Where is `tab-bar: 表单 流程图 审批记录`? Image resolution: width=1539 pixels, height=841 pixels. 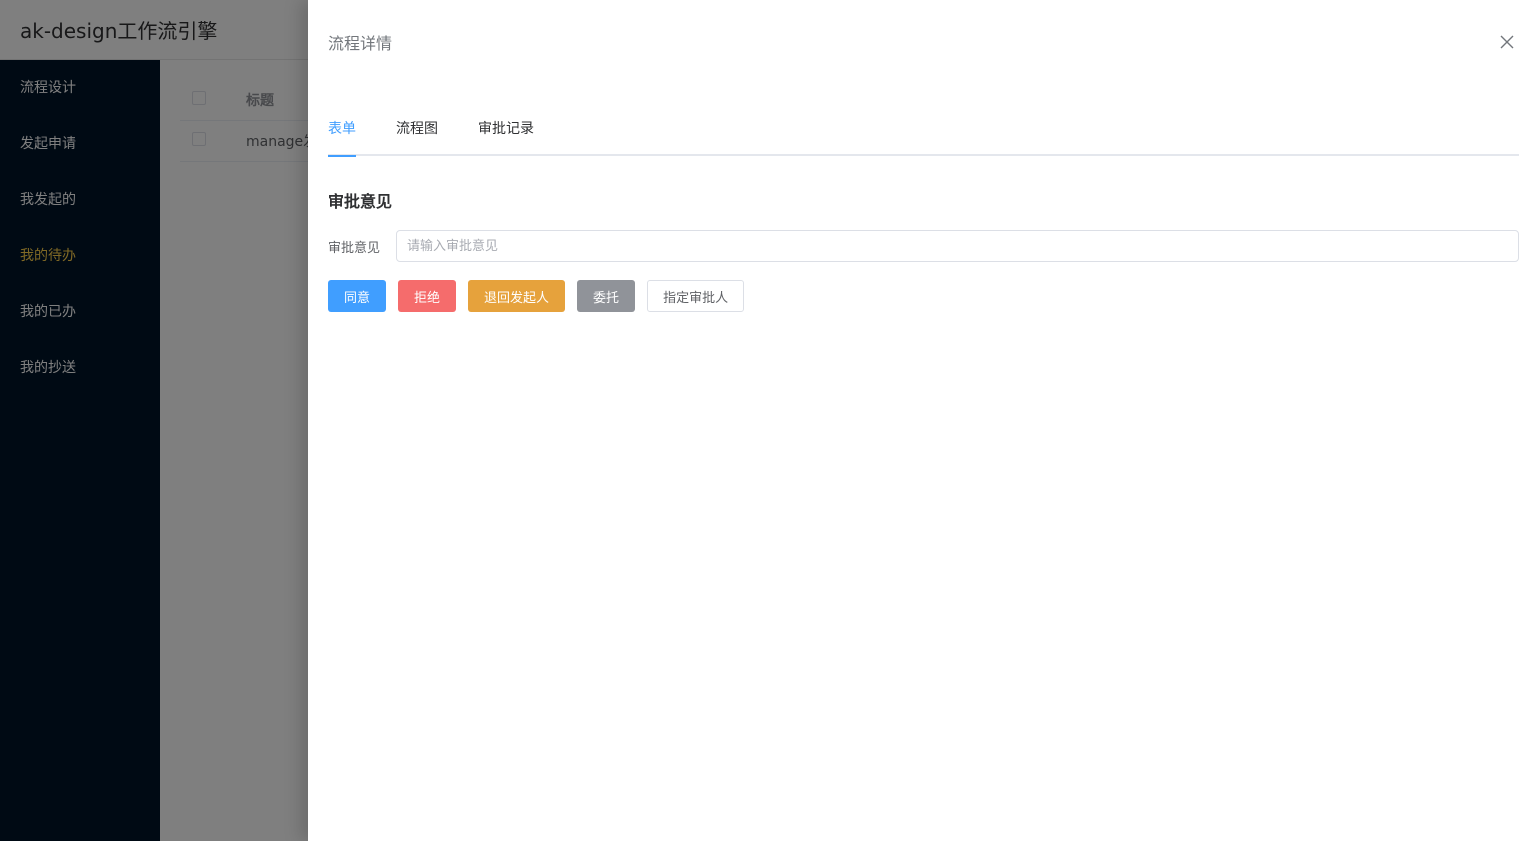 tab-bar: 表单 流程图 审批记录 is located at coordinates (923, 130).